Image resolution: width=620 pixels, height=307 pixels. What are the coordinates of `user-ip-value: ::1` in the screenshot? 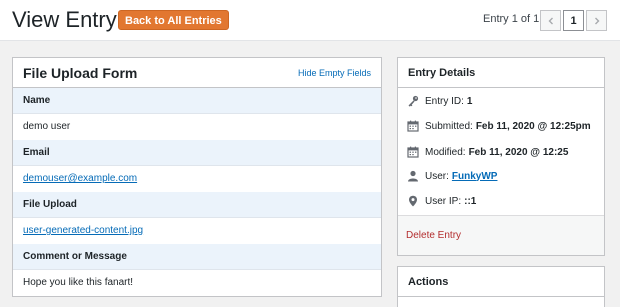 It's located at (470, 201).